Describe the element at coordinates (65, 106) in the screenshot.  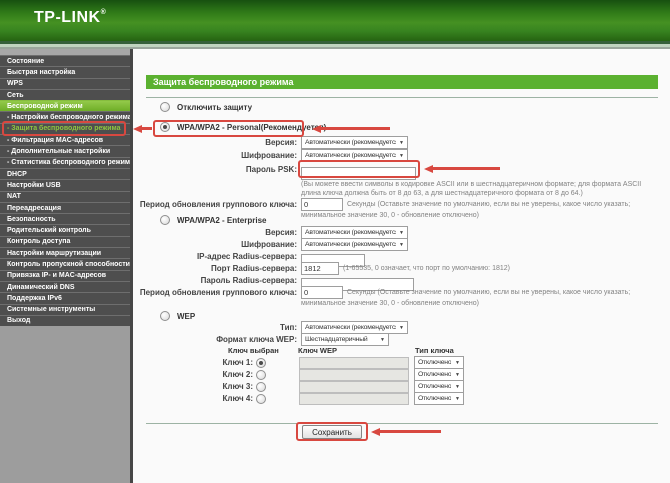
I see `sidebar-item-wireless: Беспроводной режим` at that location.